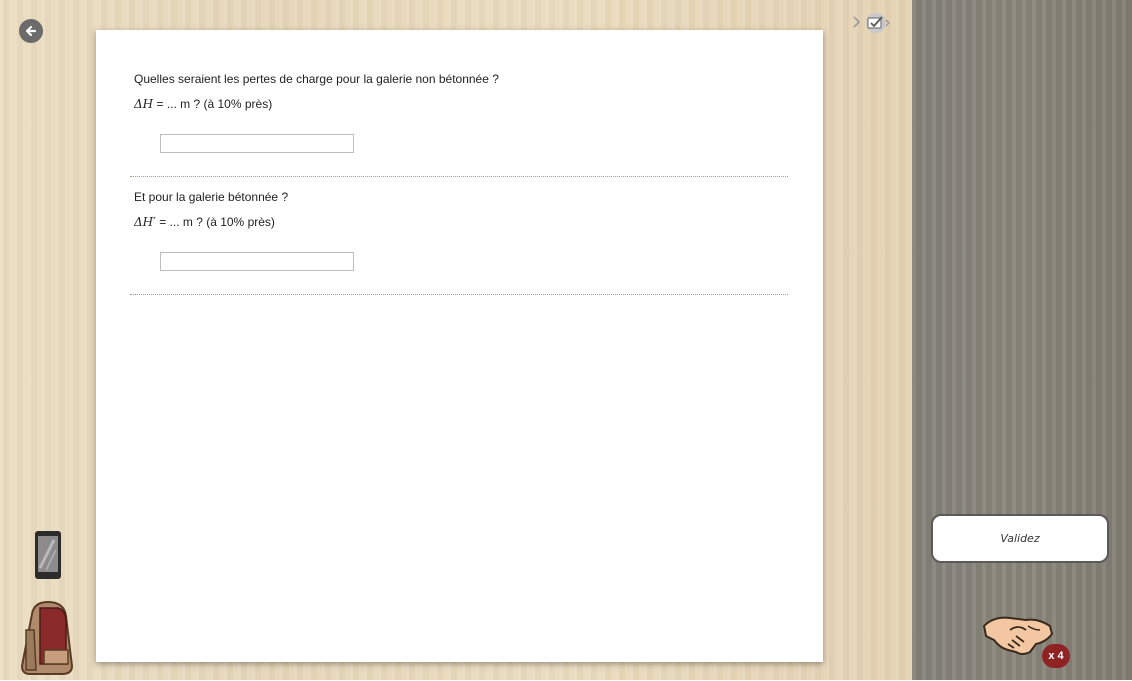  I want to click on smartphone-icon, so click(48, 555).